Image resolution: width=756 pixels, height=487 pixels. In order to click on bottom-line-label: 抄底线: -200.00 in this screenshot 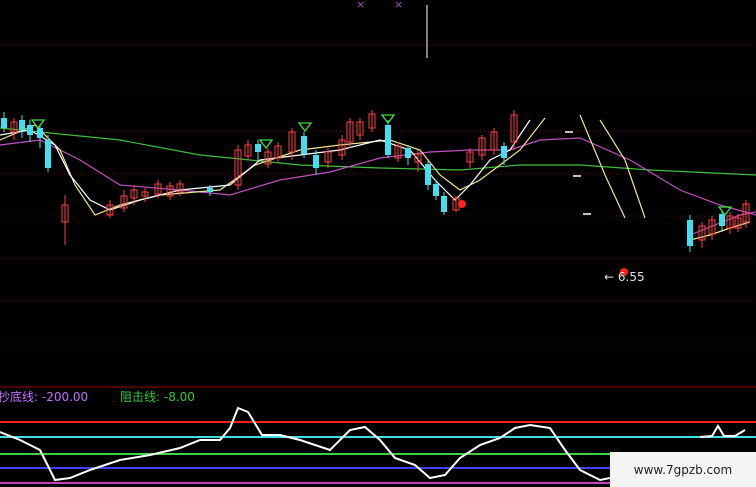, I will do `click(44, 396)`.